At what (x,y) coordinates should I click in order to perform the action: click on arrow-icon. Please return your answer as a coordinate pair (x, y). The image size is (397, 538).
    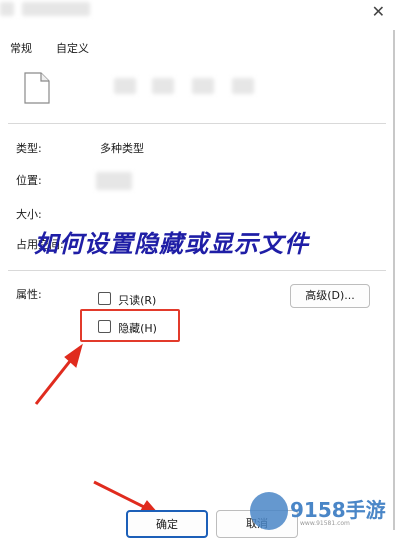
    Looking at the image, I should click on (58, 374).